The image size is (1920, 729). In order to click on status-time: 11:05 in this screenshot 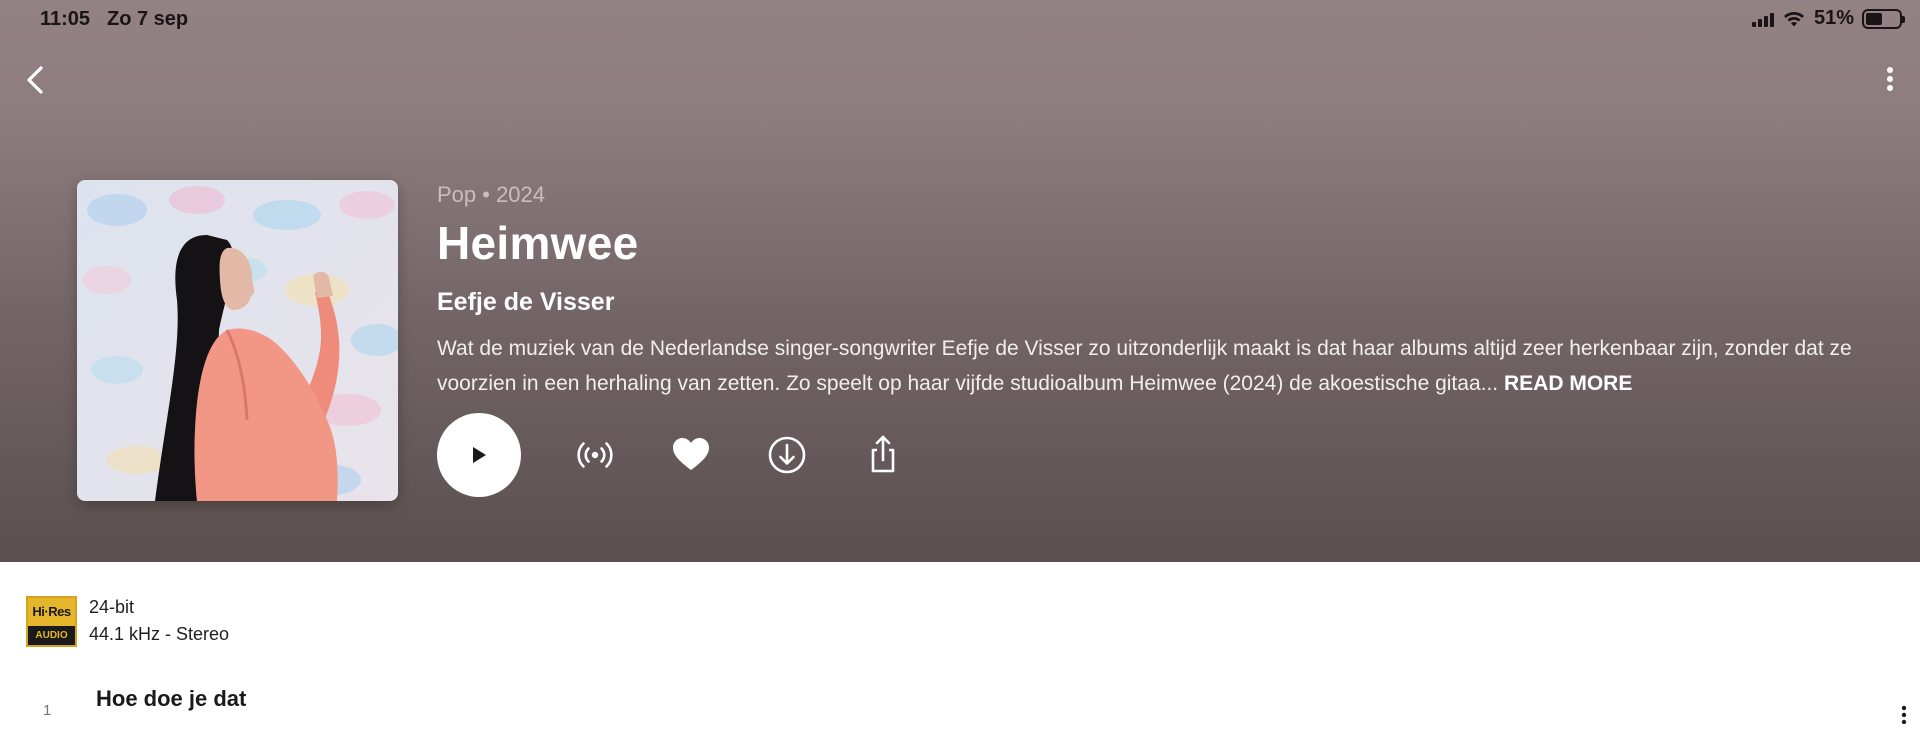, I will do `click(65, 19)`.